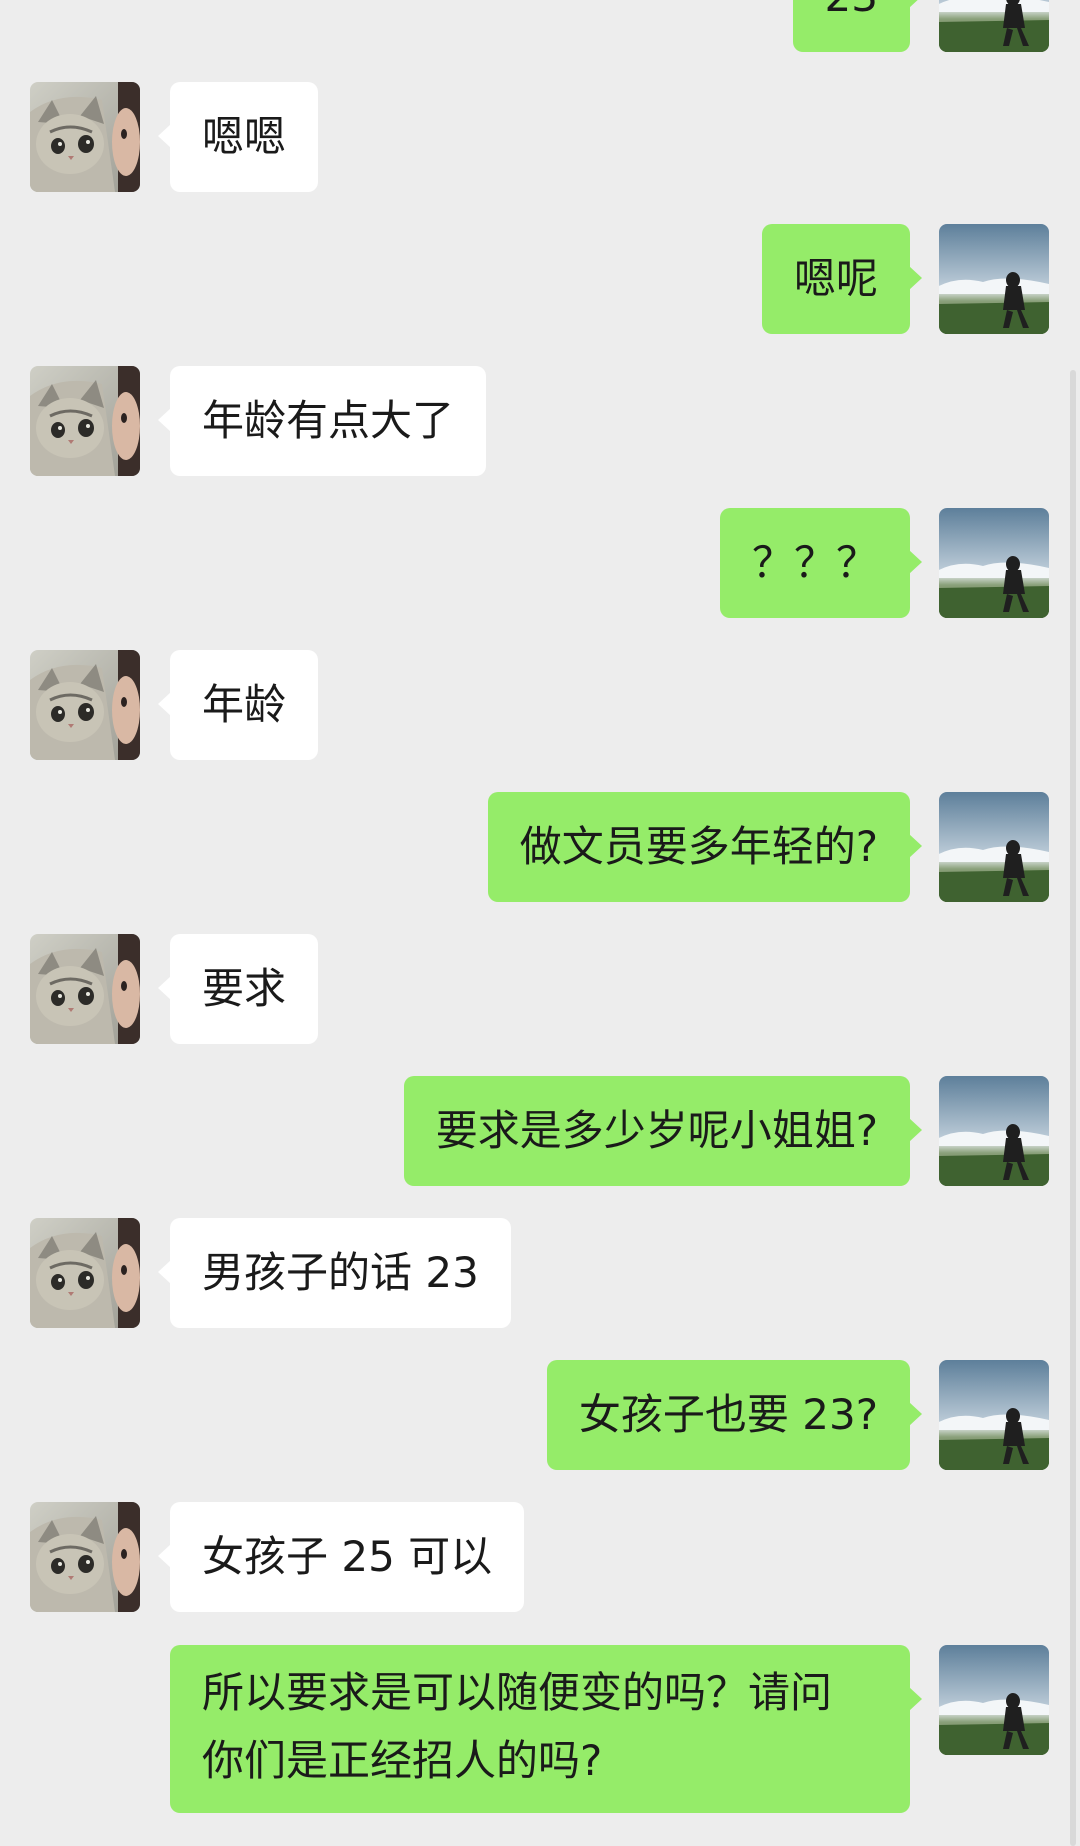 The image size is (1080, 1846). I want to click on incoming-message: 年龄有点大了, so click(322, 421).